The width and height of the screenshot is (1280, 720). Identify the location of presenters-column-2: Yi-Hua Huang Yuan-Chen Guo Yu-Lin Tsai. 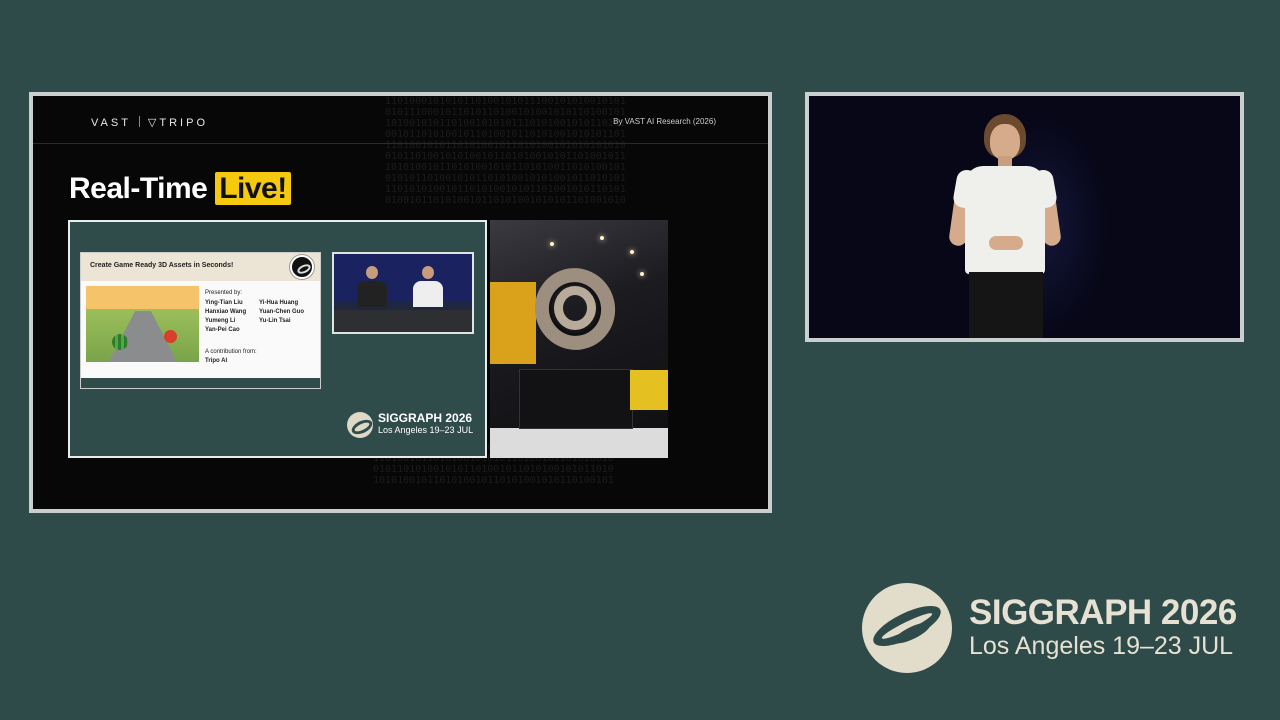
(289, 312).